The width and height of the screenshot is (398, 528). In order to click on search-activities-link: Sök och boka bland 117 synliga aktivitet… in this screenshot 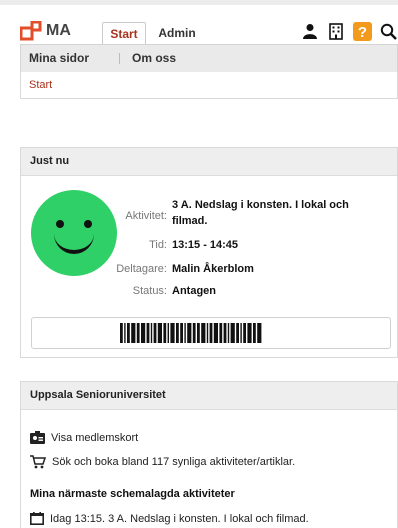, I will do `click(162, 462)`.